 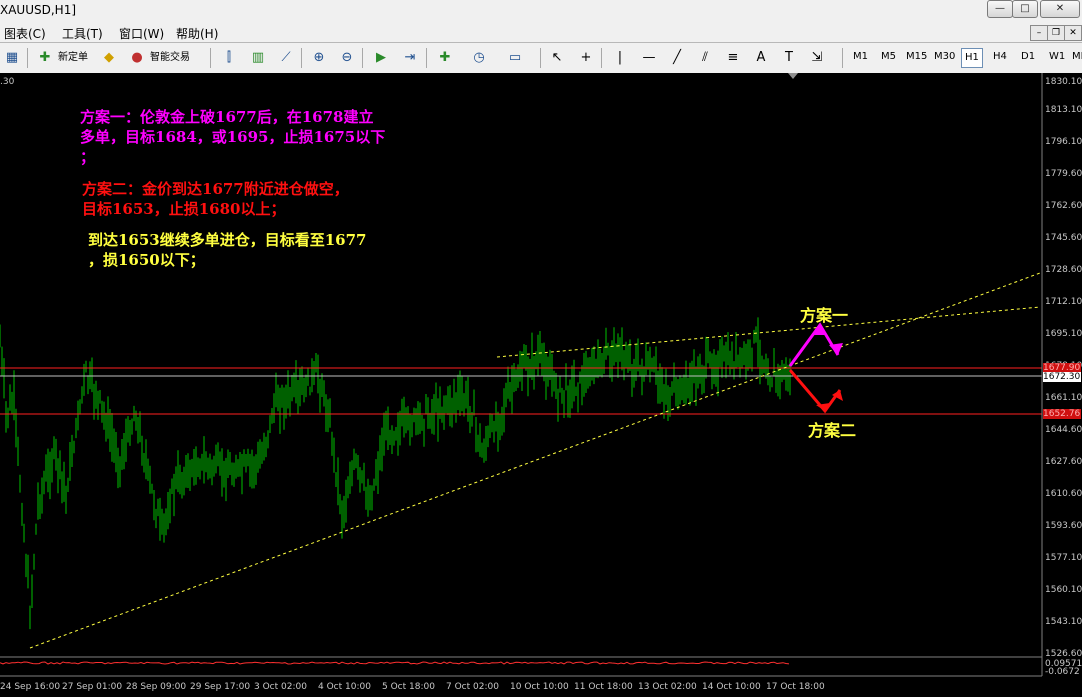 What do you see at coordinates (92, 687) in the screenshot?
I see `time-tick-label: 27 Sep 01:00` at bounding box center [92, 687].